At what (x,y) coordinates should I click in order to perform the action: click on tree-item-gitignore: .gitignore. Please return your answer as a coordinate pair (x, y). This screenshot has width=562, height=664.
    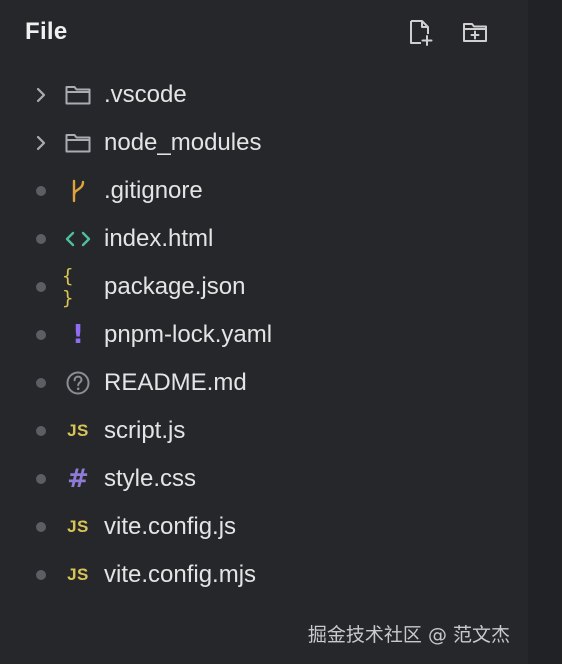
    Looking at the image, I should click on (264, 191).